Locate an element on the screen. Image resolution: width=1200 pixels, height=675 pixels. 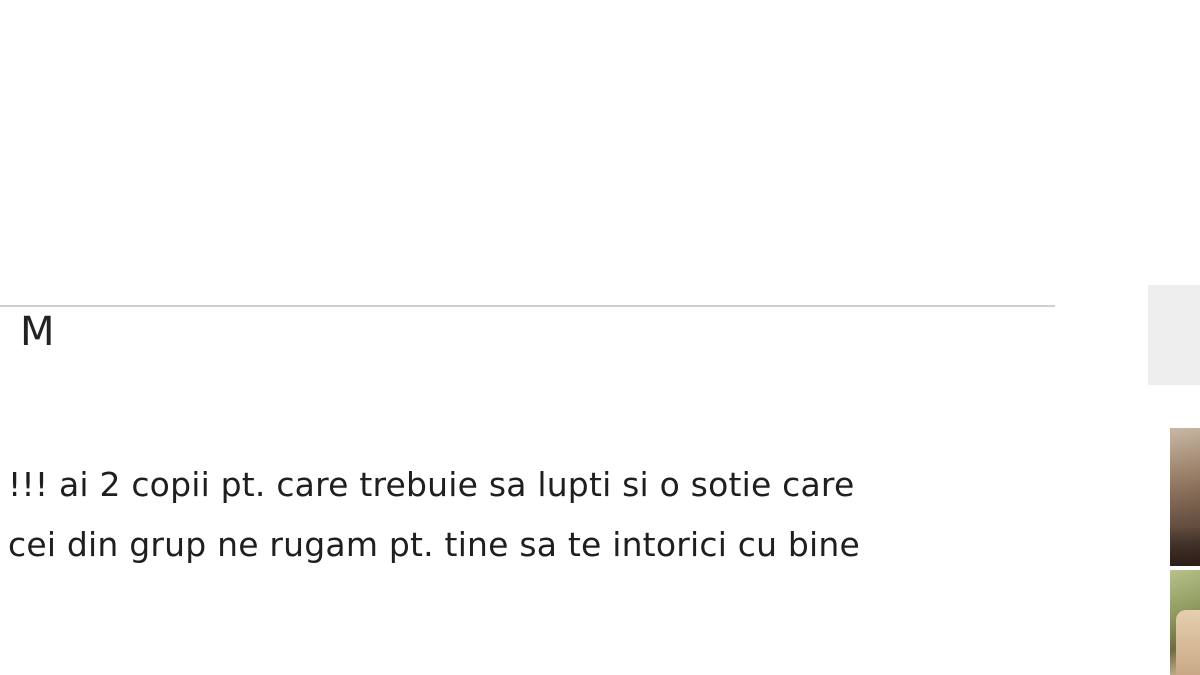
sidebar-tab-label: M is located at coordinates (37, 332).